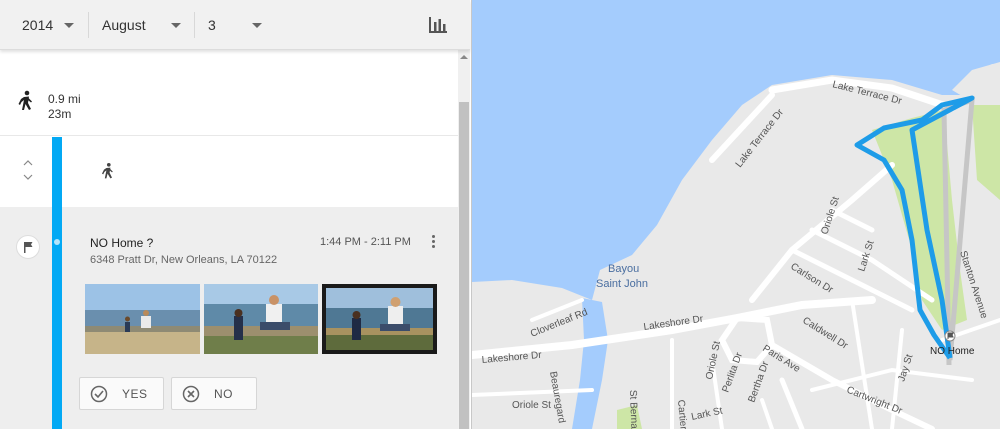 Image resolution: width=1000 pixels, height=429 pixels. What do you see at coordinates (229, 103) in the screenshot?
I see `walk-segment: 0.9 mi 23m` at bounding box center [229, 103].